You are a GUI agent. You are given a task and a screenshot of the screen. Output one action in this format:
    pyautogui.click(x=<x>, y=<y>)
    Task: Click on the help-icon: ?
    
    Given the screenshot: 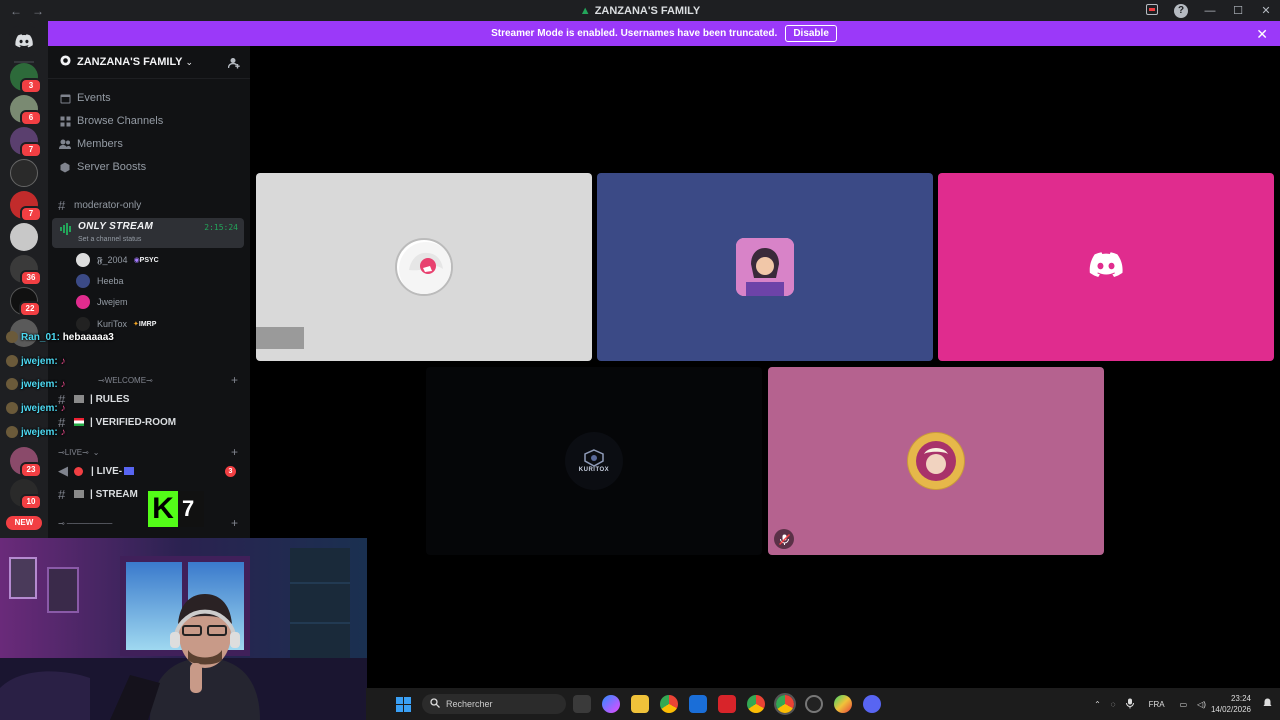 What is the action you would take?
    pyautogui.click(x=1181, y=10)
    